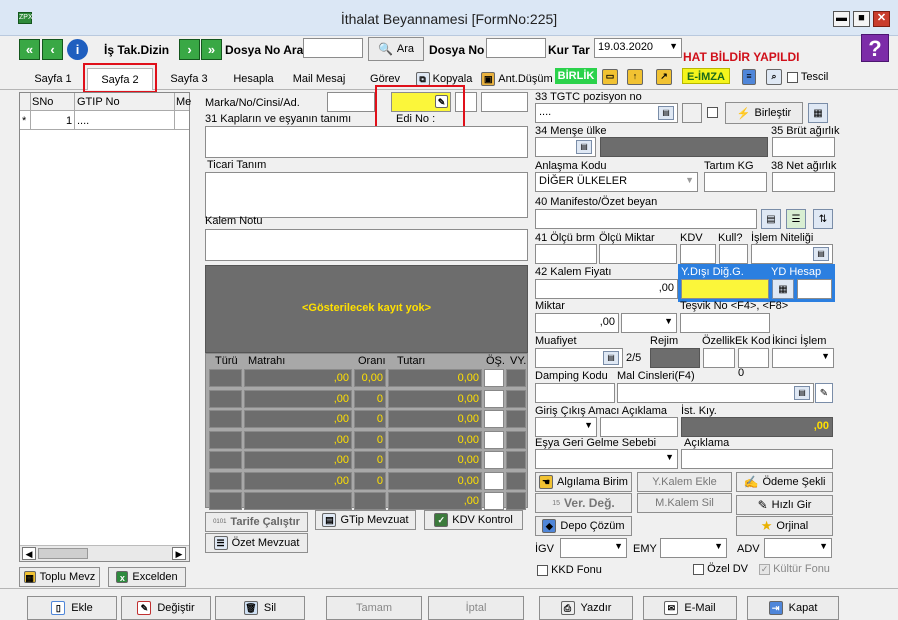 The height and width of the screenshot is (620, 898). I want to click on miktar-unit-dropdown: ▼, so click(649, 323).